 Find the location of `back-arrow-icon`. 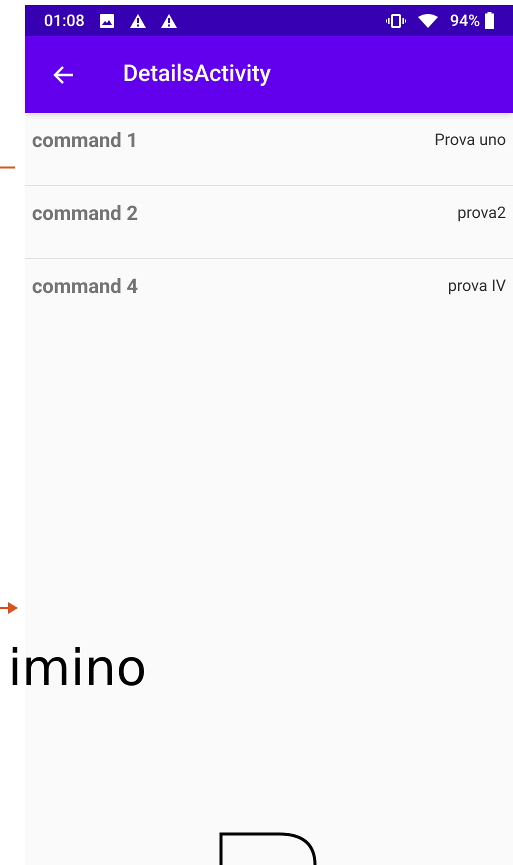

back-arrow-icon is located at coordinates (63, 74).